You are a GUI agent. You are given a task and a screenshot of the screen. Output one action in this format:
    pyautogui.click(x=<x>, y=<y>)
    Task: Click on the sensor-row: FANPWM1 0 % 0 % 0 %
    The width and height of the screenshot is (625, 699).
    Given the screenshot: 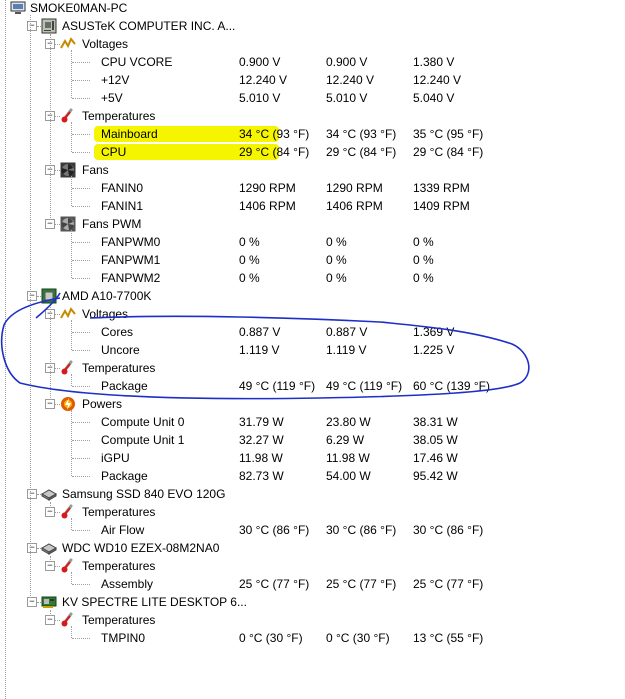 What is the action you would take?
    pyautogui.click(x=312, y=260)
    